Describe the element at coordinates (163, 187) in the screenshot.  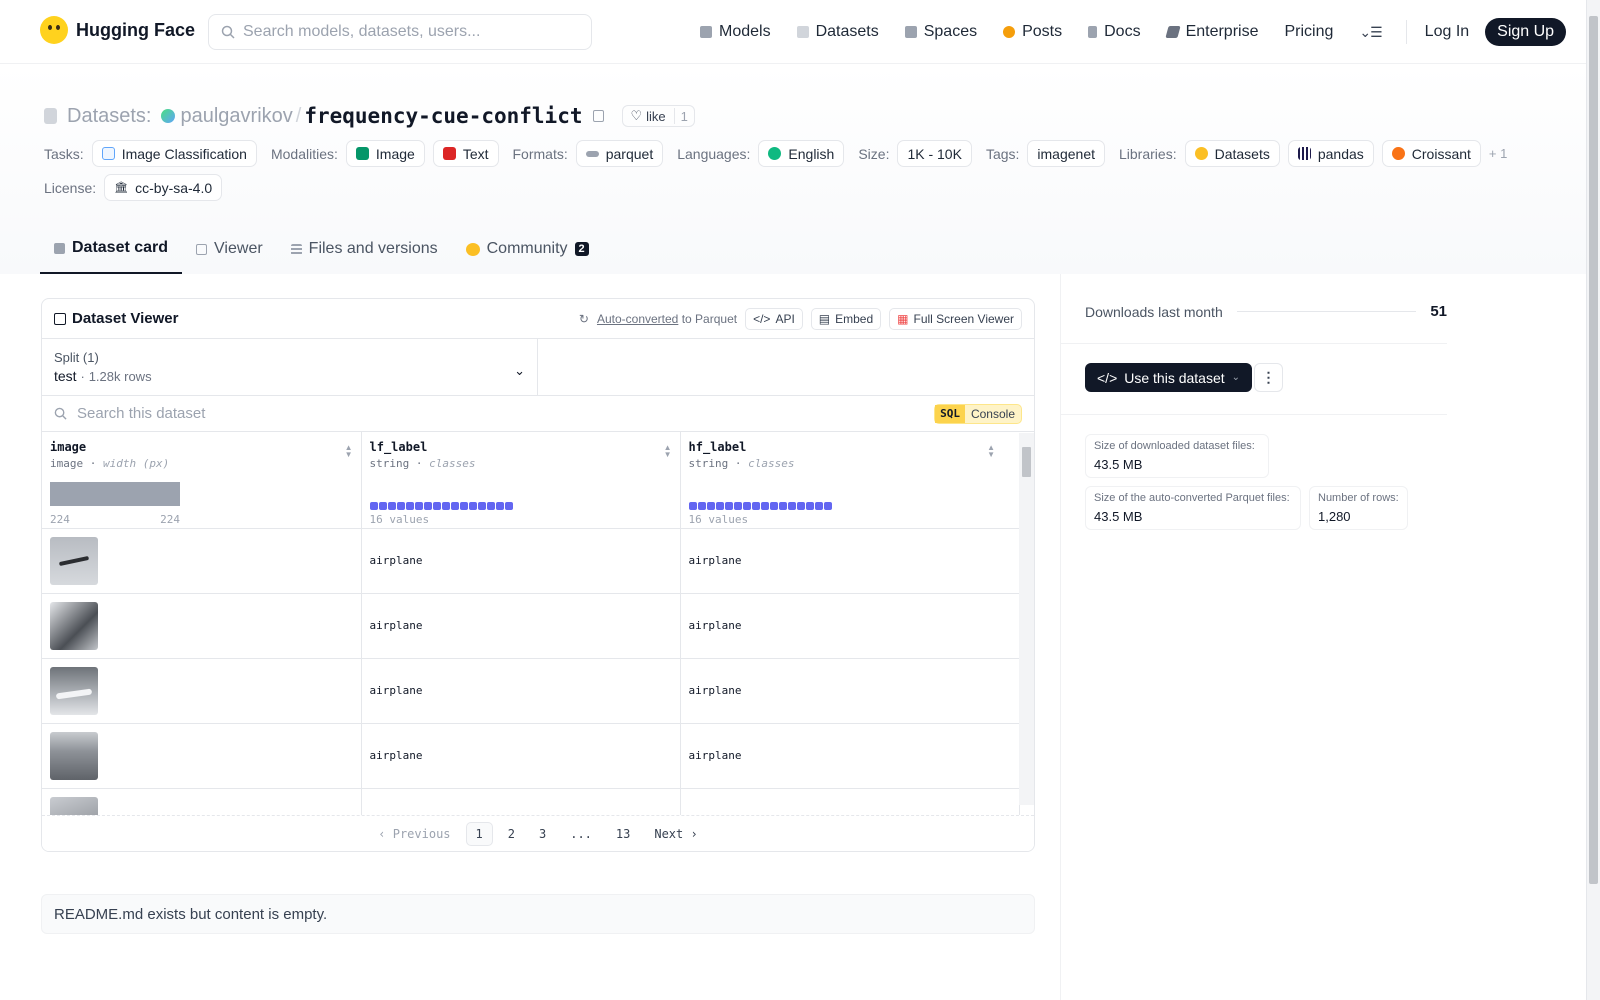
I see `license-chip: 🏛 cc-by-sa-4.0` at that location.